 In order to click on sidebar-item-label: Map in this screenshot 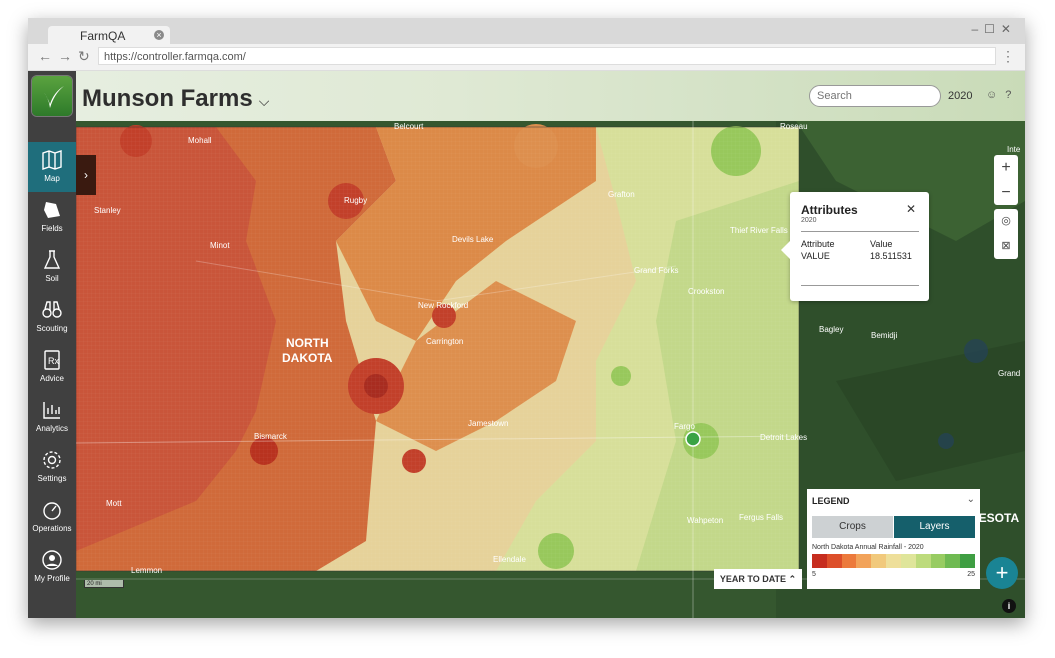, I will do `click(52, 178)`.